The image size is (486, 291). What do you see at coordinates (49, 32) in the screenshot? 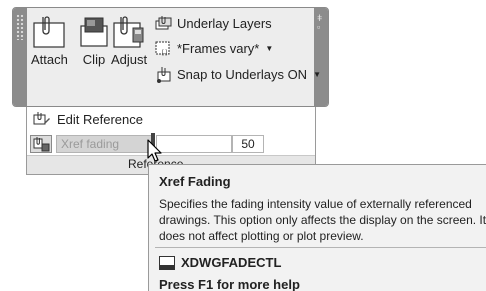
I see `attach-icon` at bounding box center [49, 32].